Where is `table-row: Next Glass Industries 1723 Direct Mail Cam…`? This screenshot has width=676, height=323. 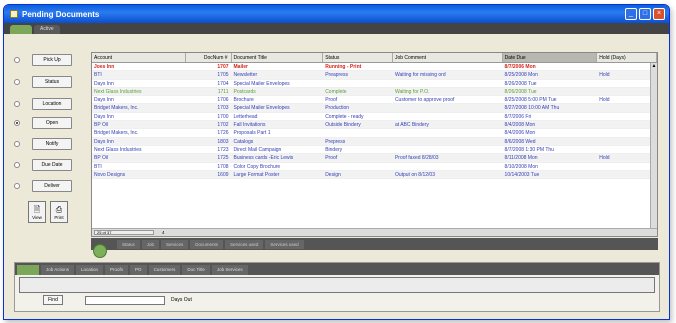 table-row: Next Glass Industries 1723 Direct Mail Cam… is located at coordinates (374, 150).